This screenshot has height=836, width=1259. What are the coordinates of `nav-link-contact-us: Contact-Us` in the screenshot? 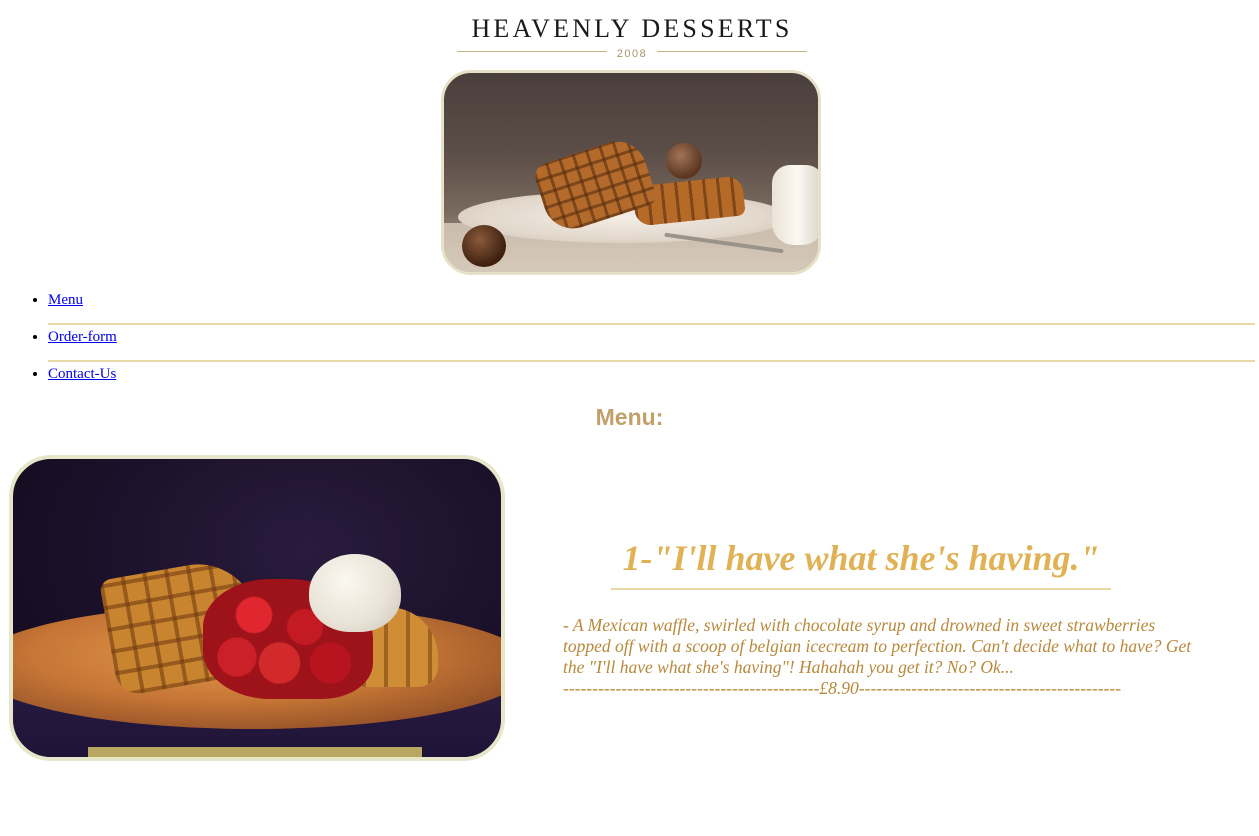 It's located at (82, 374).